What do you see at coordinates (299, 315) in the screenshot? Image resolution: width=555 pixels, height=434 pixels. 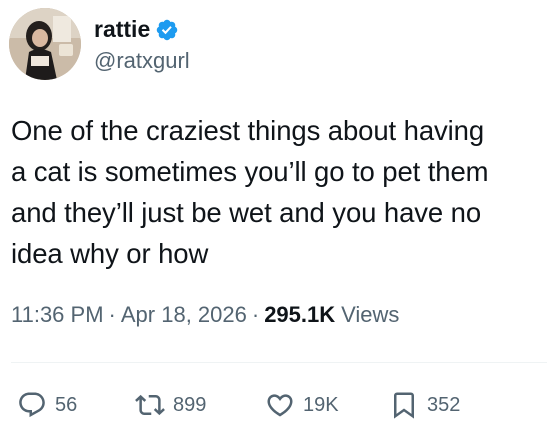 I see `views-count: 295.1K` at bounding box center [299, 315].